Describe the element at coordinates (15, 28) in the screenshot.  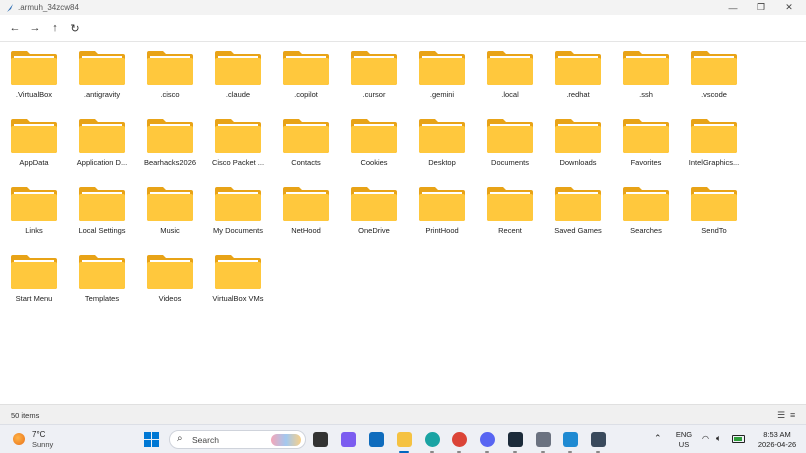
I see `back-arrow-icon: ←` at that location.